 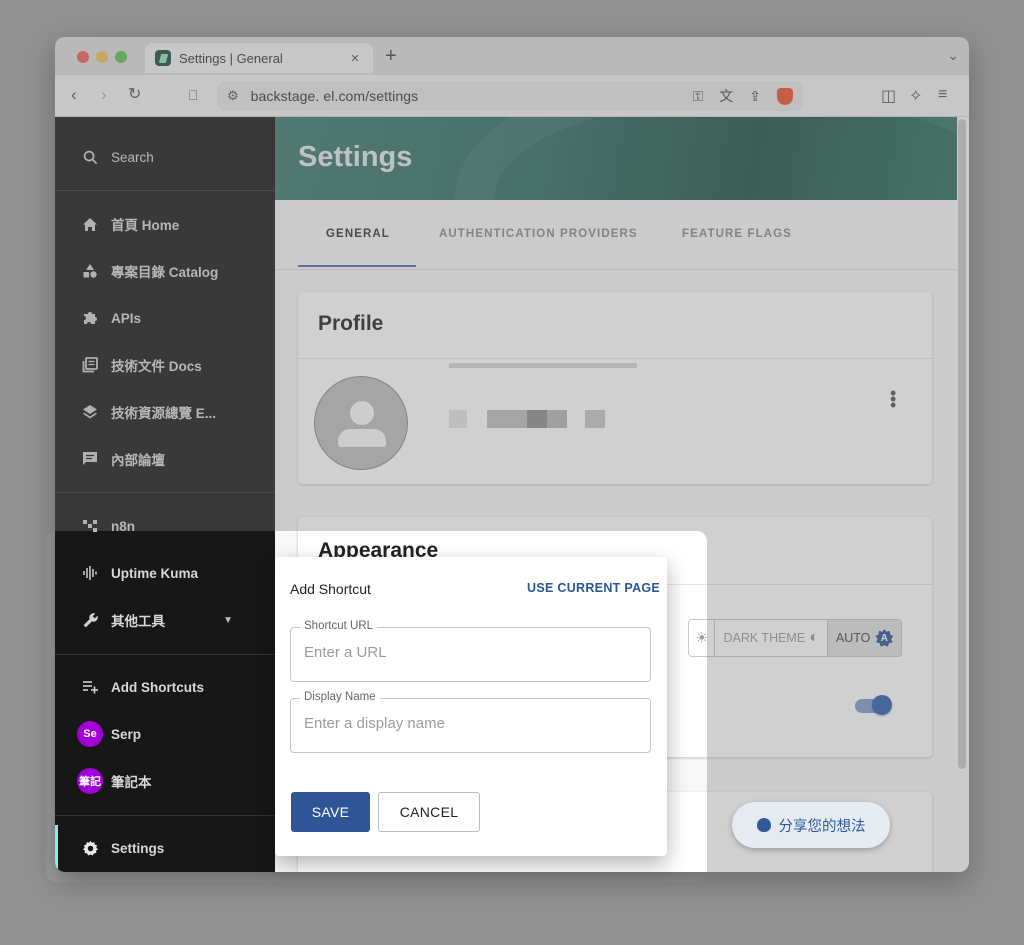 I want to click on sidebar-item-label: 首頁 Home, so click(x=145, y=225).